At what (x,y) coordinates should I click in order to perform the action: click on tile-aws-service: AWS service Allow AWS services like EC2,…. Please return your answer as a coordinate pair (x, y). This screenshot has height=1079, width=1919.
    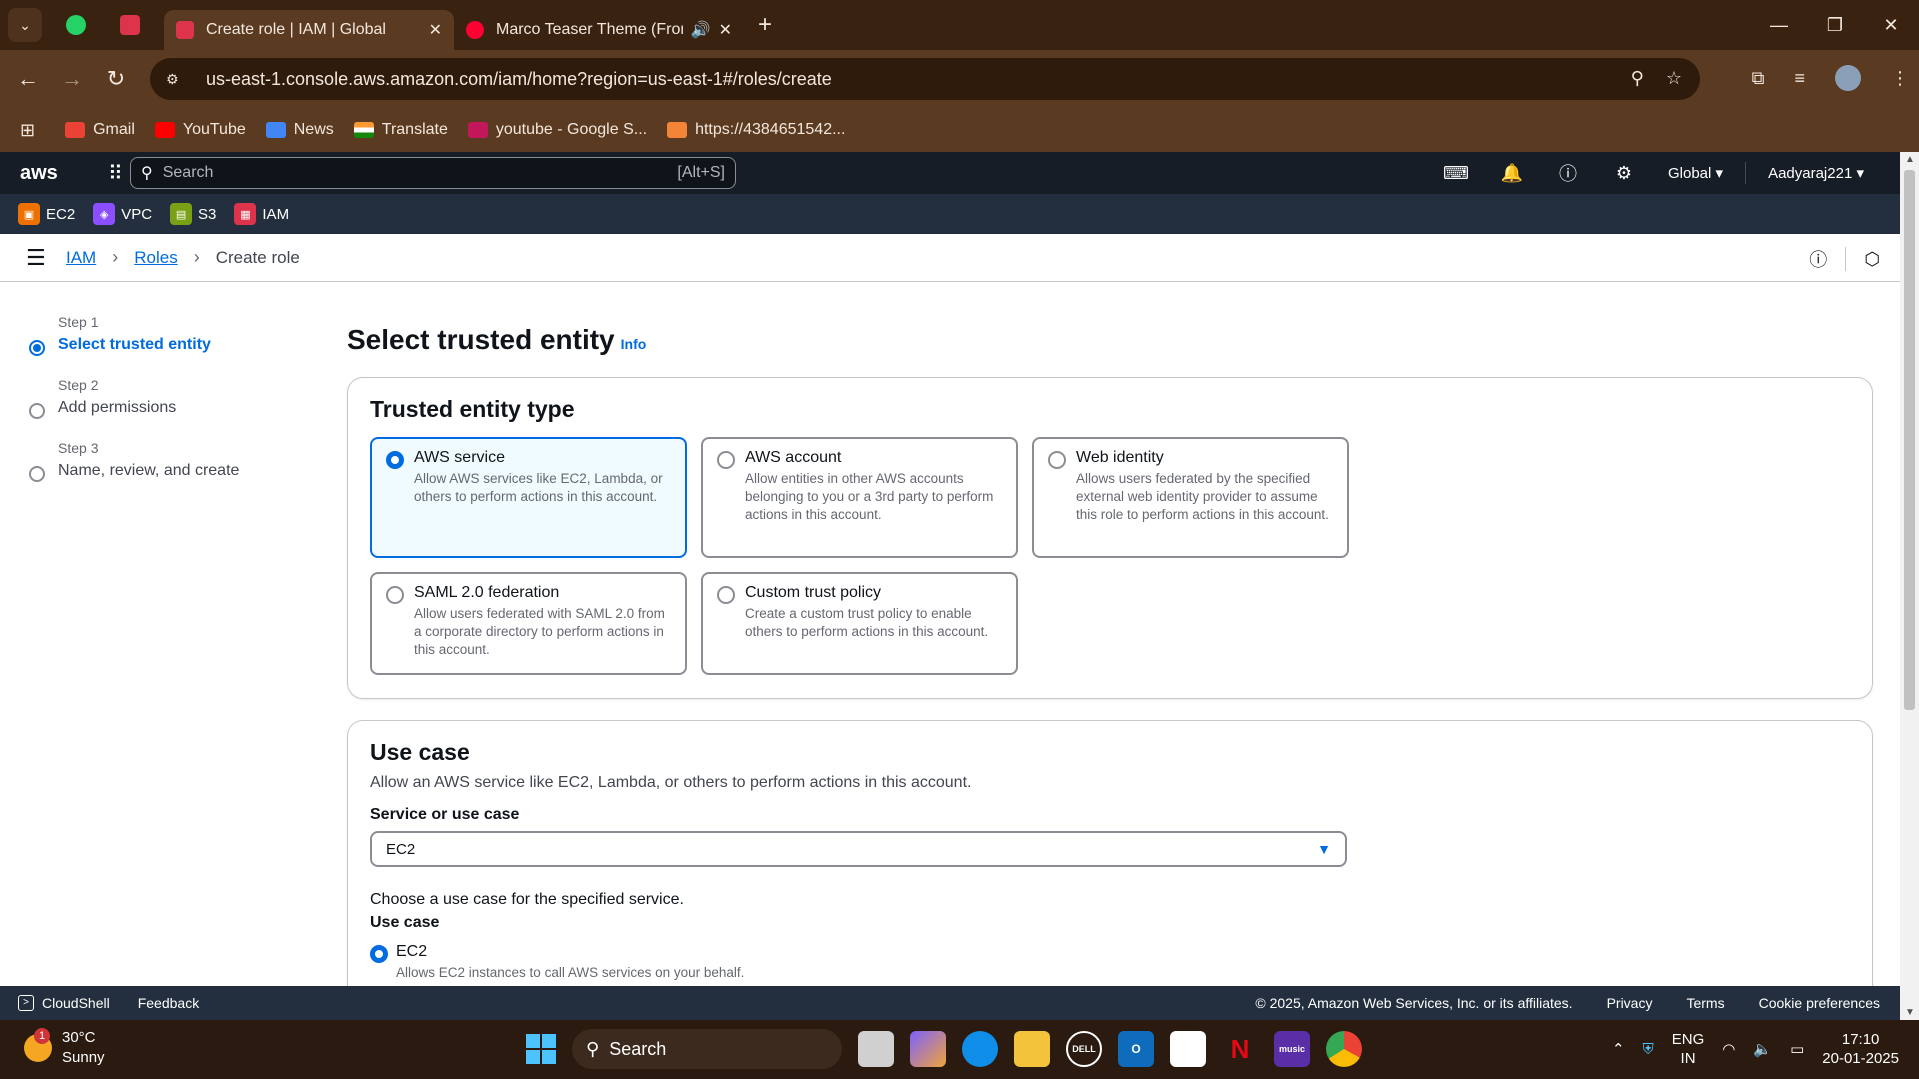
    Looking at the image, I should click on (528, 497).